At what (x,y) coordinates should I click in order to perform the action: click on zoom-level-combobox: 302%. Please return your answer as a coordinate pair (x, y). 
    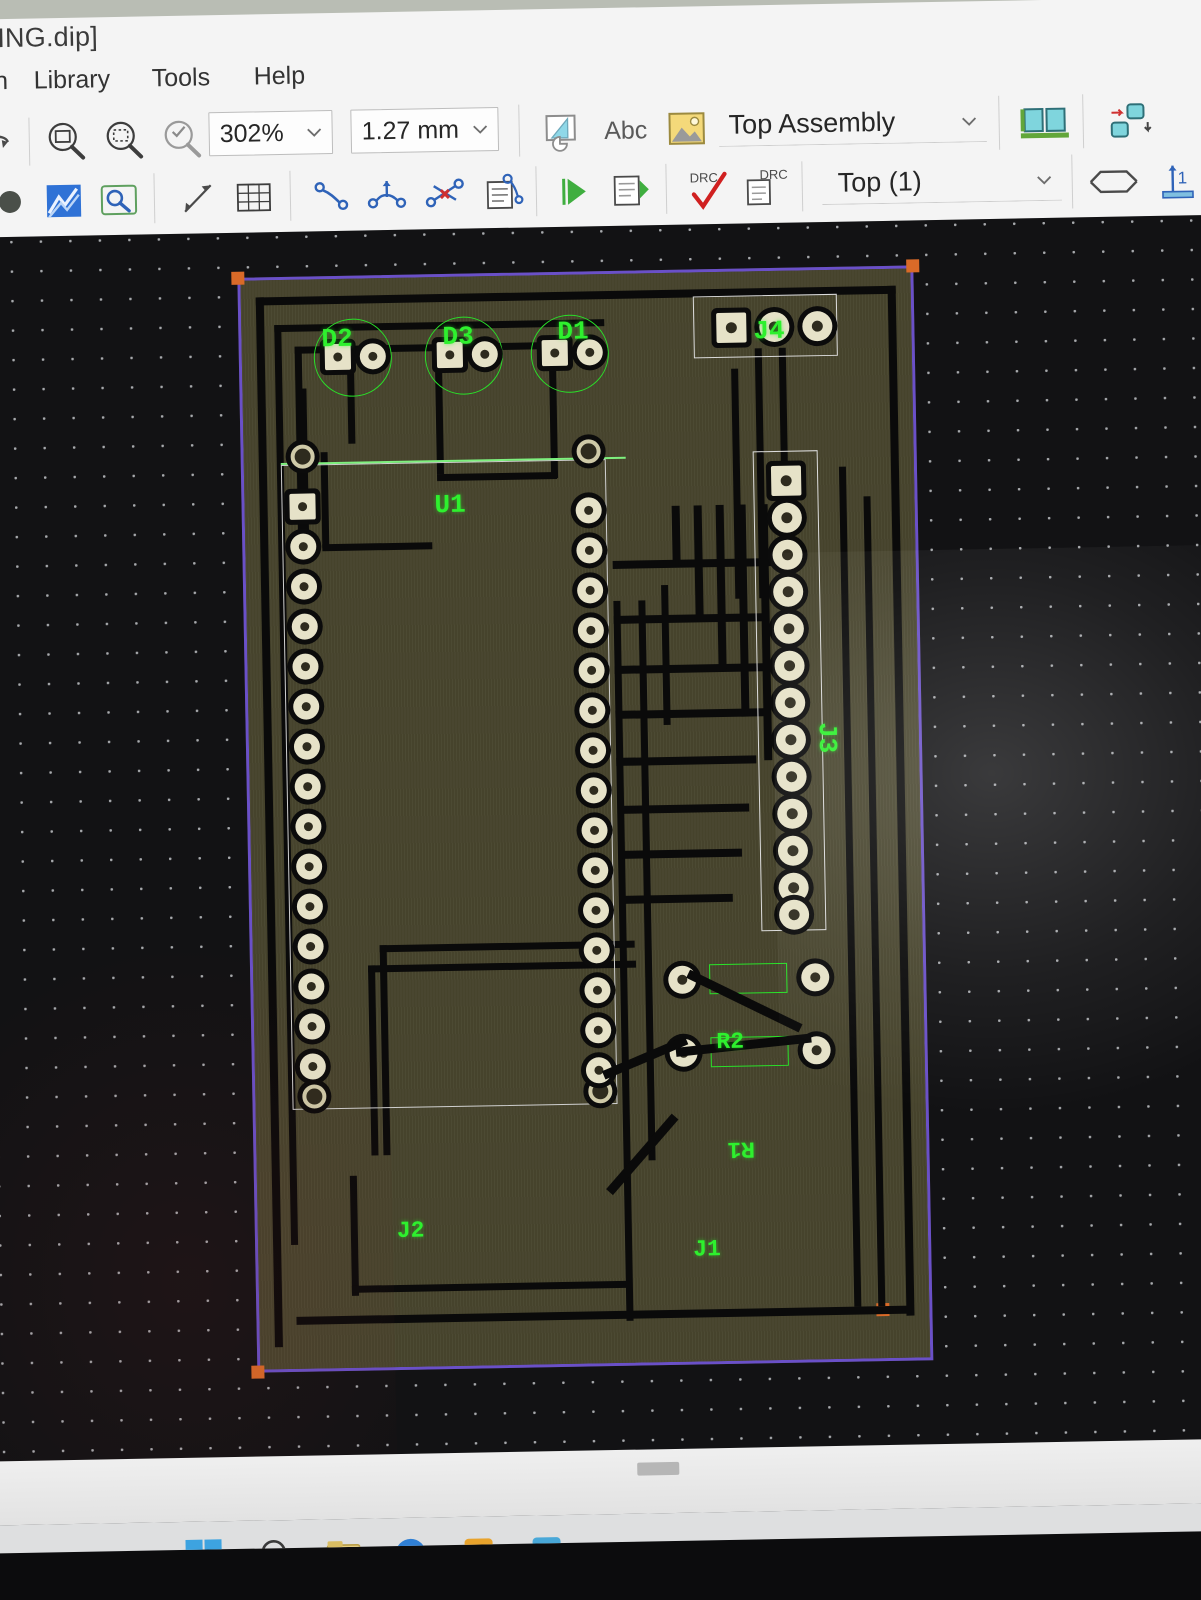
    Looking at the image, I should click on (271, 133).